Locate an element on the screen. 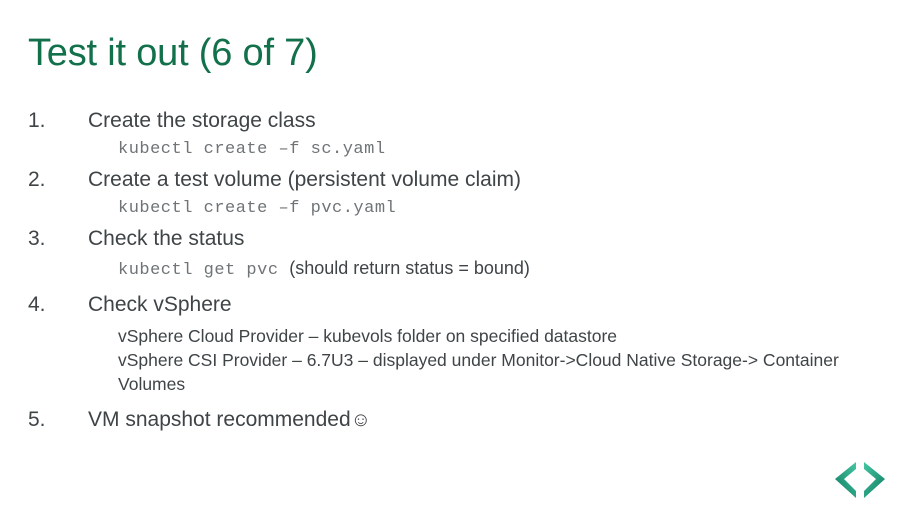 This screenshot has height=510, width=907. list-item-title: Check the status is located at coordinates (166, 238).